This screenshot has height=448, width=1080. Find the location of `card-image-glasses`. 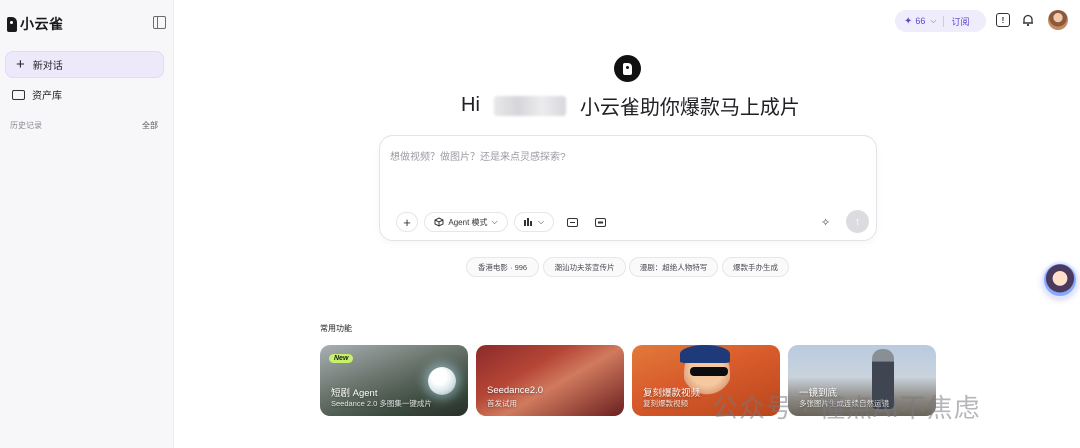

card-image-glasses is located at coordinates (709, 371).